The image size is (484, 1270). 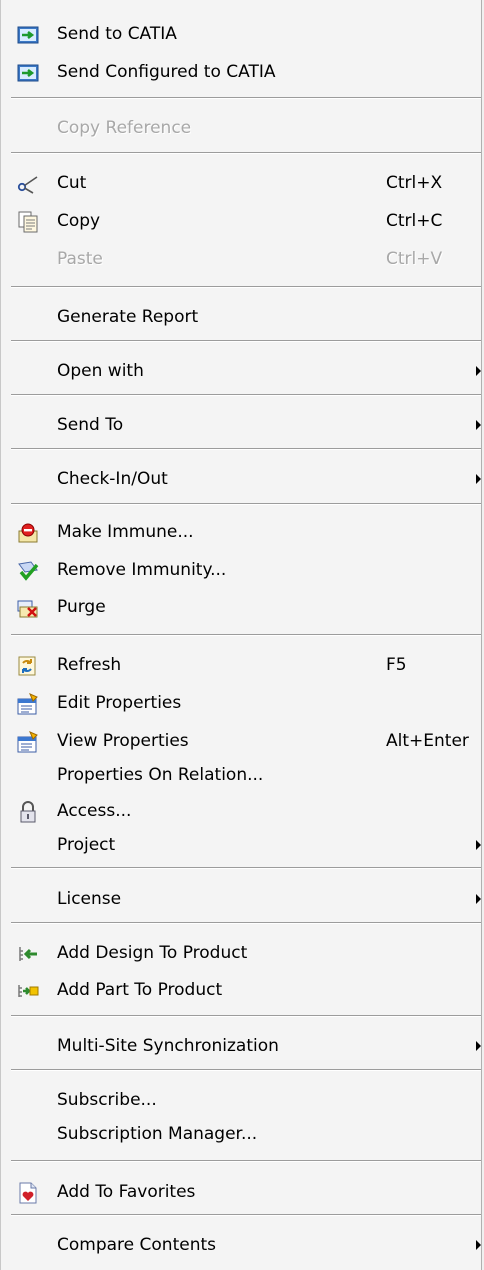 What do you see at coordinates (90, 425) in the screenshot?
I see `menu-item-label: Send To` at bounding box center [90, 425].